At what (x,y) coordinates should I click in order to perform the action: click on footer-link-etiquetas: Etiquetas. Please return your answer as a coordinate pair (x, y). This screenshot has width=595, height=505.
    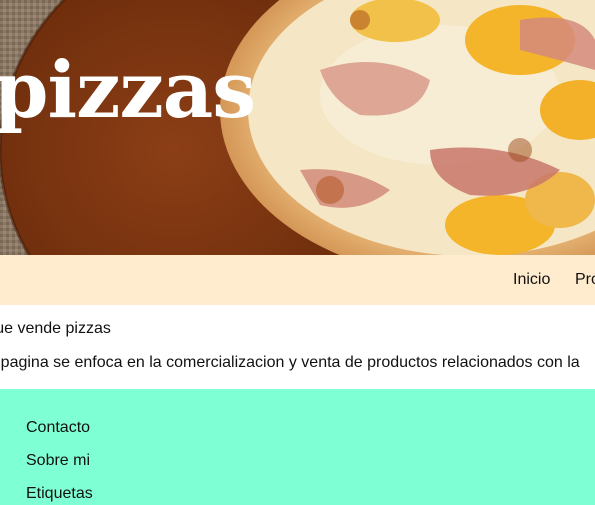
    Looking at the image, I should click on (59, 494).